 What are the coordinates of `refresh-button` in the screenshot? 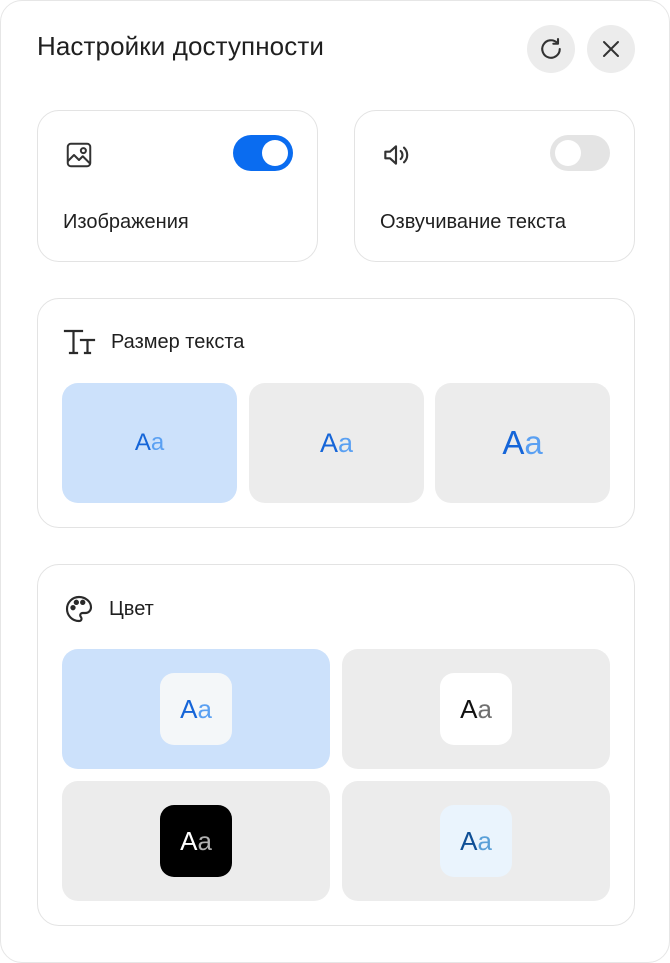 It's located at (551, 49).